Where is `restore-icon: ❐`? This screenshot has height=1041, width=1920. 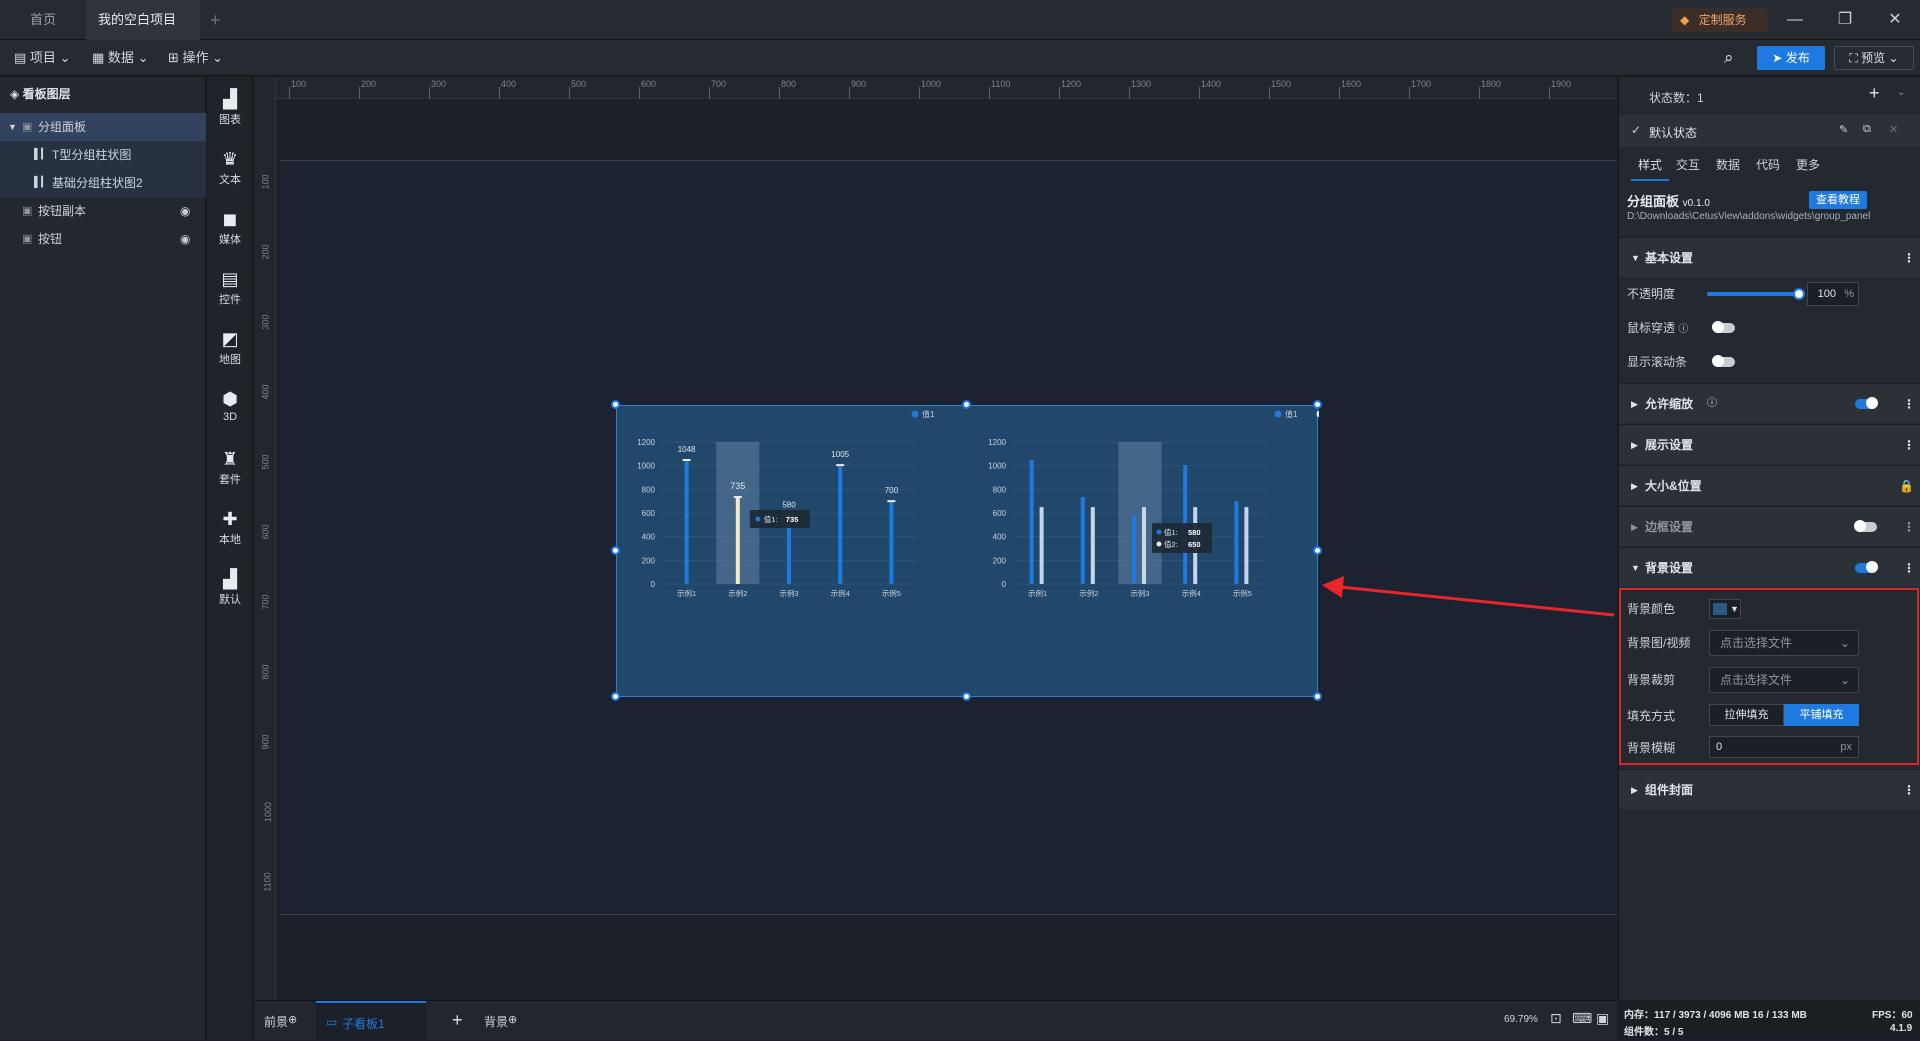
restore-icon: ❐ is located at coordinates (1845, 20).